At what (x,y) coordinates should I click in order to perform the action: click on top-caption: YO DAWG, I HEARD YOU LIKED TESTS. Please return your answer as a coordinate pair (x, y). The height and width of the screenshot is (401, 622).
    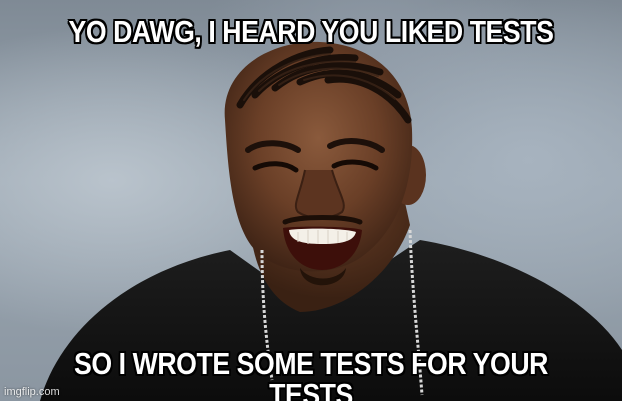
    Looking at the image, I should click on (311, 31).